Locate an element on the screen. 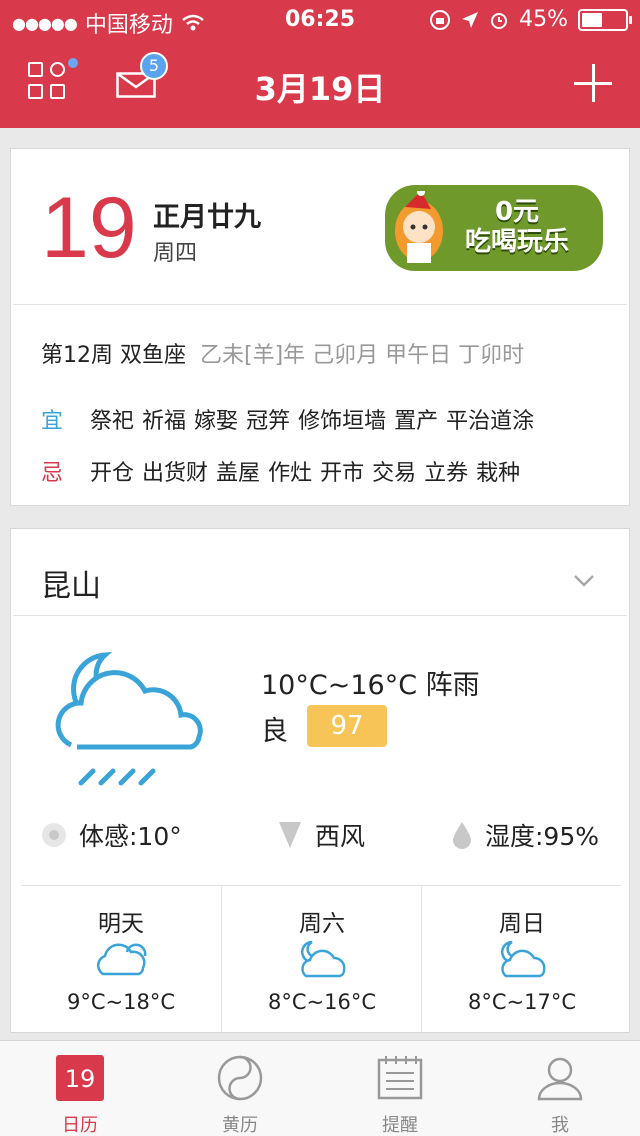  humidity-drop-icon is located at coordinates (462, 835).